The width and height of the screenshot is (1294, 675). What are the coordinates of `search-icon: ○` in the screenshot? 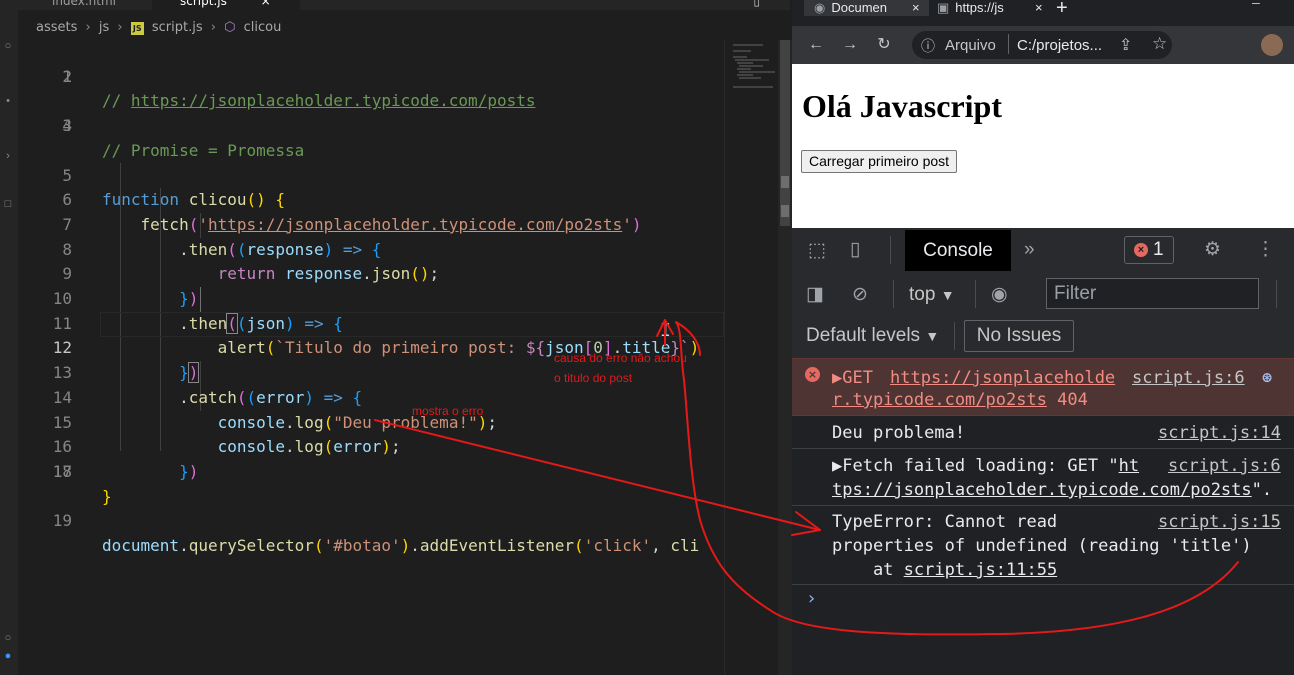 It's located at (8, 46).